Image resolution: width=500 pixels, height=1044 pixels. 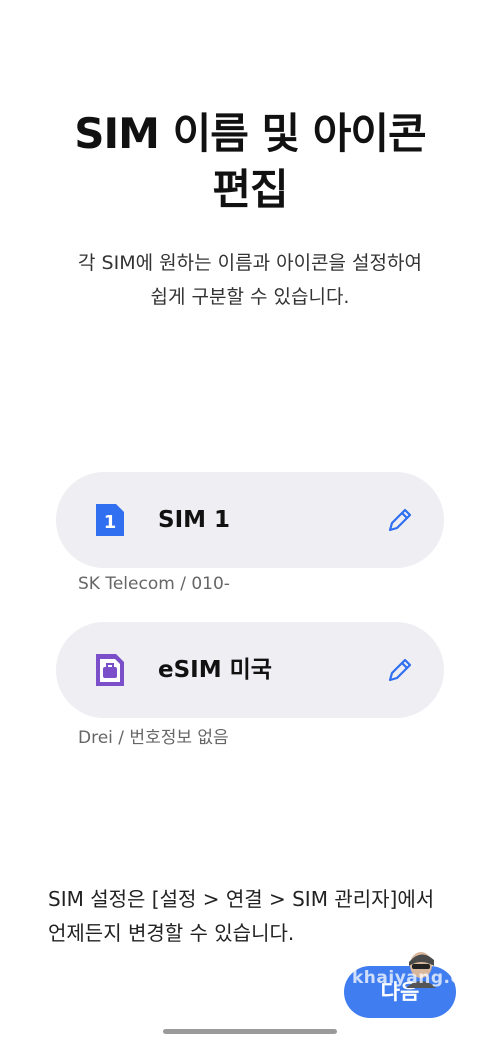 I want to click on next-button: 다음, so click(x=400, y=992).